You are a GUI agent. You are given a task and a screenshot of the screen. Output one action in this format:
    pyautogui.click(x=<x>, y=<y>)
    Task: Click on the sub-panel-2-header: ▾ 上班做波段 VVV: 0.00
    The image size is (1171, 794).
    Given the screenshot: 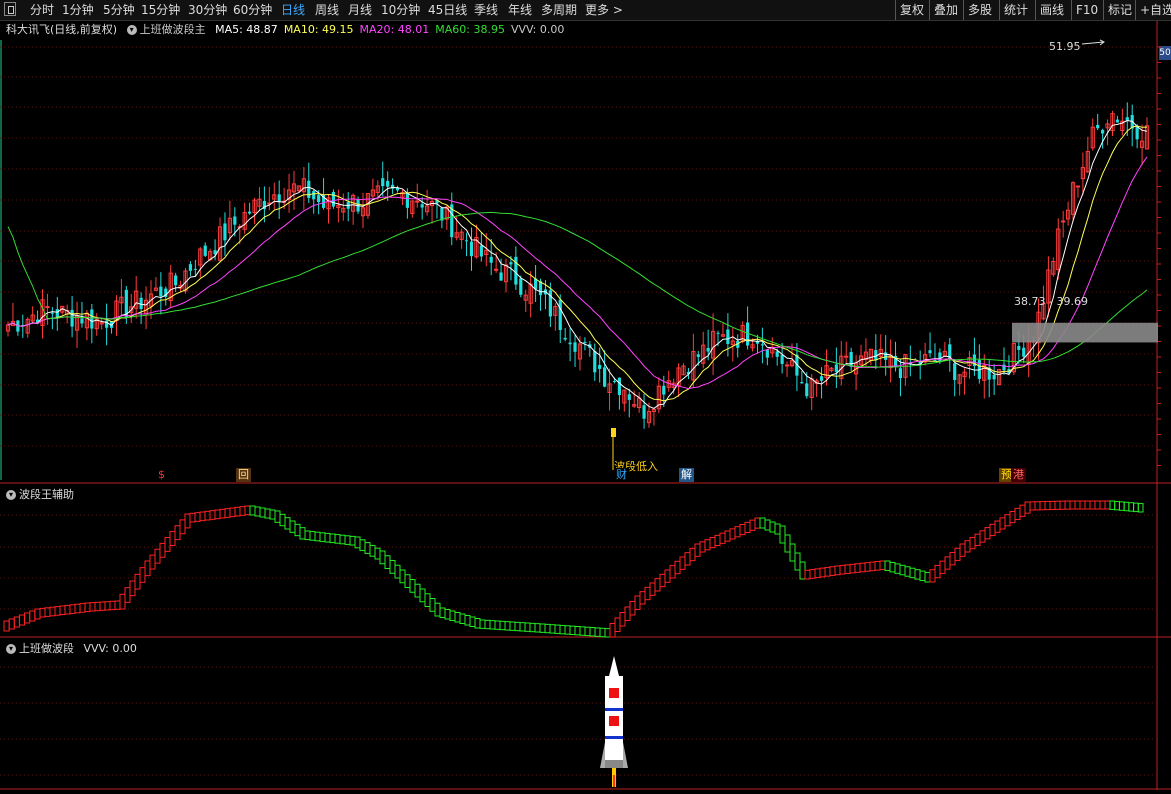 What is the action you would take?
    pyautogui.click(x=71, y=648)
    